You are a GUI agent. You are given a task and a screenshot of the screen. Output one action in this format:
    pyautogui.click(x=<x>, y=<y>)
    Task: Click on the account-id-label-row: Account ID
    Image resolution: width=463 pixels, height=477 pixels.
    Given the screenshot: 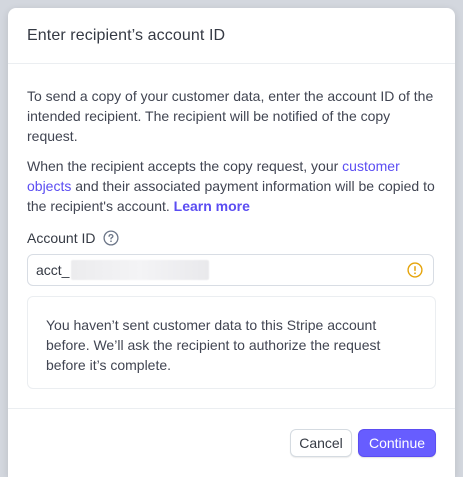 What is the action you would take?
    pyautogui.click(x=231, y=238)
    